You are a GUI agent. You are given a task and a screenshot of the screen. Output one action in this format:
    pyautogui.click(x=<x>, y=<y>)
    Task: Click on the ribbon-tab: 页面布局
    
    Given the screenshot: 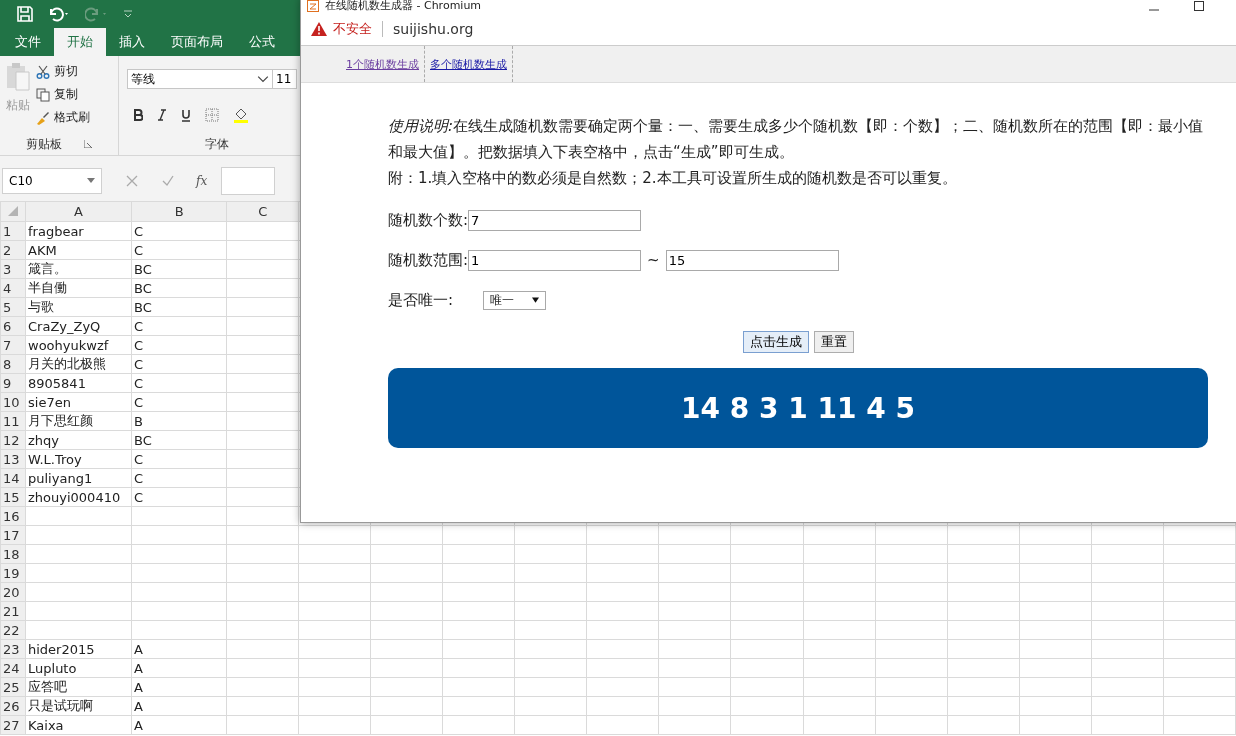 What is the action you would take?
    pyautogui.click(x=197, y=42)
    